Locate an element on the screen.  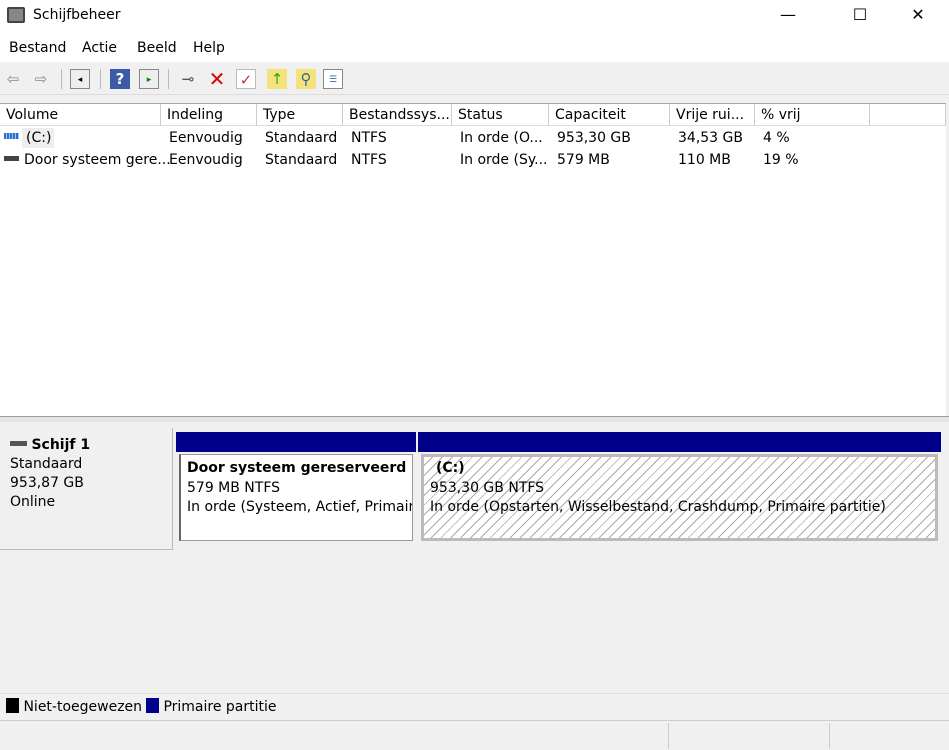
cell-percent-free: 4 % is located at coordinates (776, 138).